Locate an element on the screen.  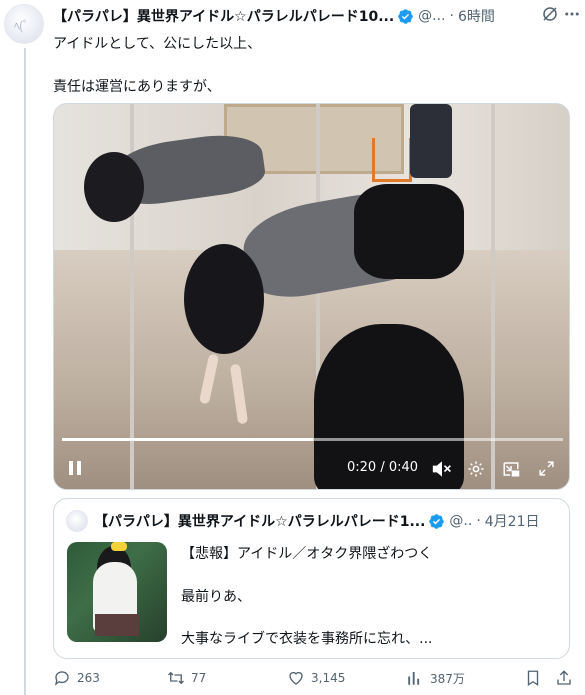
more-options-icon is located at coordinates (572, 14).